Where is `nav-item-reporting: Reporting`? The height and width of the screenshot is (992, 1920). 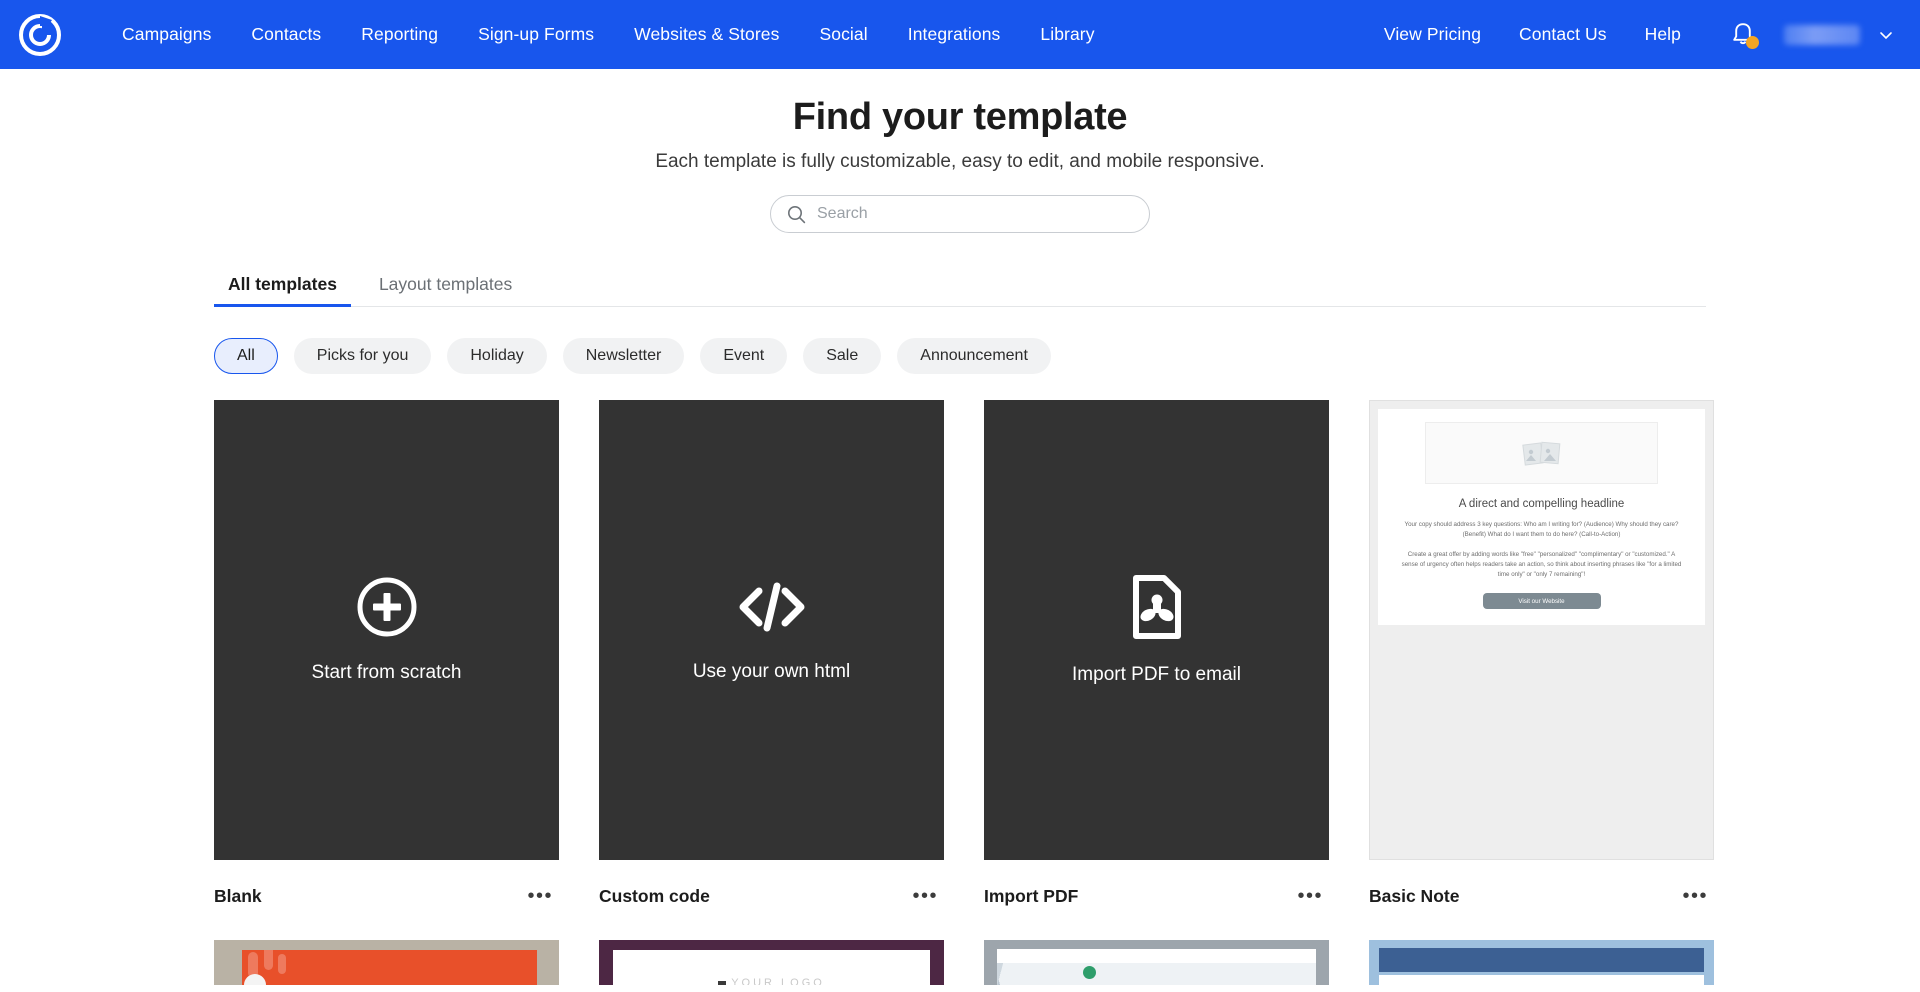 nav-item-reporting: Reporting is located at coordinates (399, 34).